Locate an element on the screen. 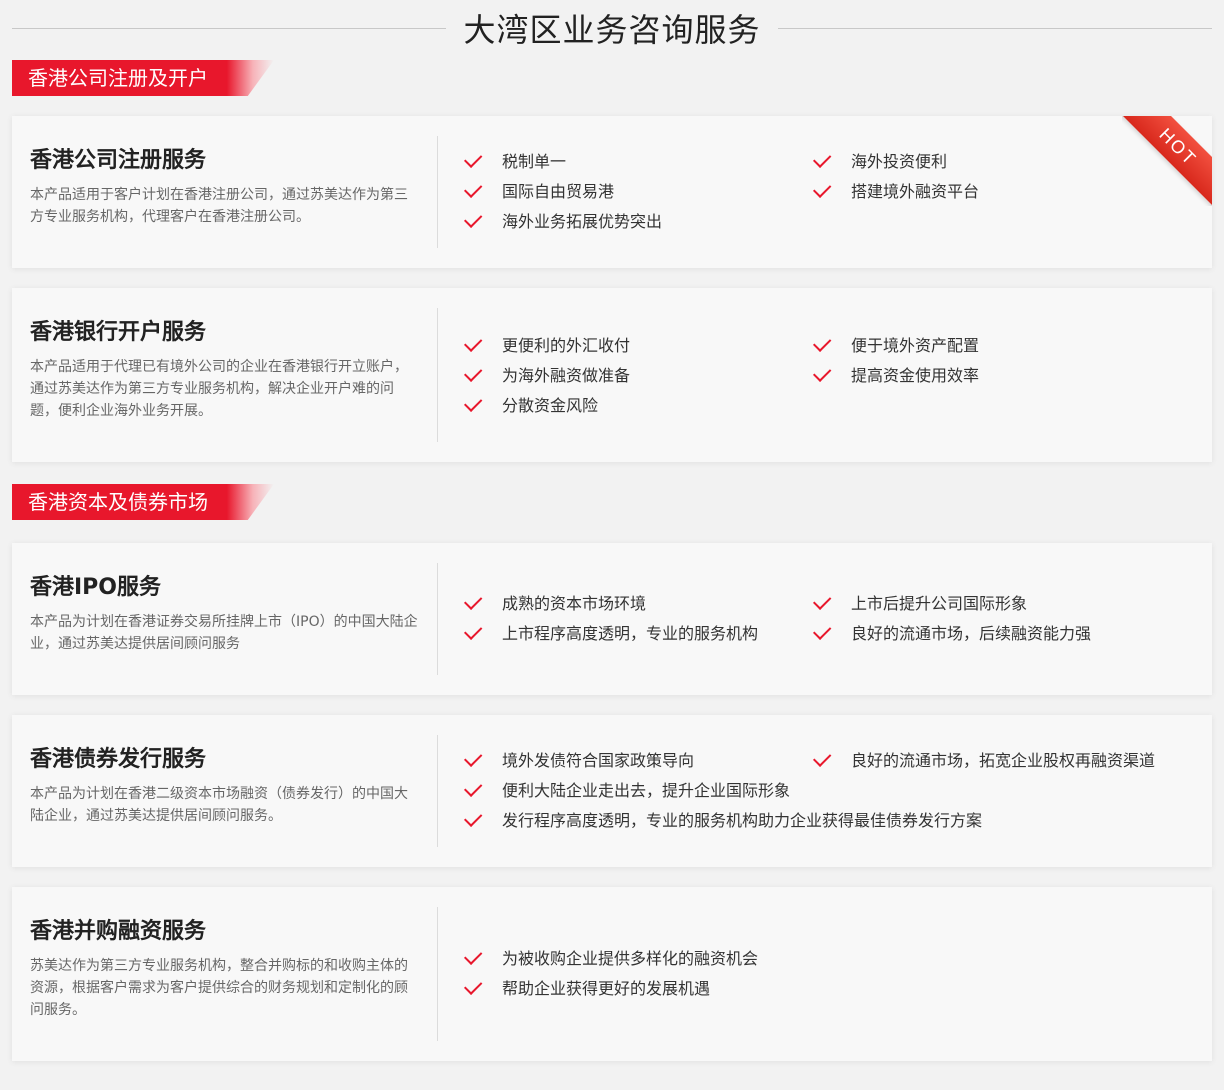 Image resolution: width=1224 pixels, height=1090 pixels. feature-item: 发行程序高度透明，专业的服务机构助力企业获得最佳债券发行方案 is located at coordinates (722, 821).